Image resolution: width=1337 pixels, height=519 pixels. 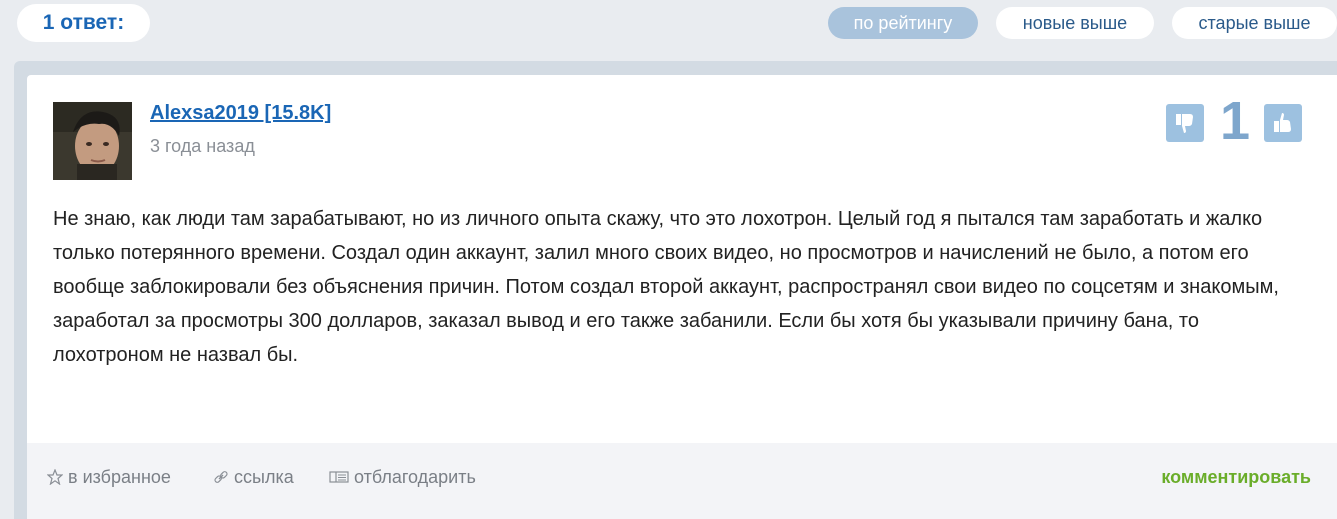 I want to click on link-label: ссылка, so click(x=264, y=477).